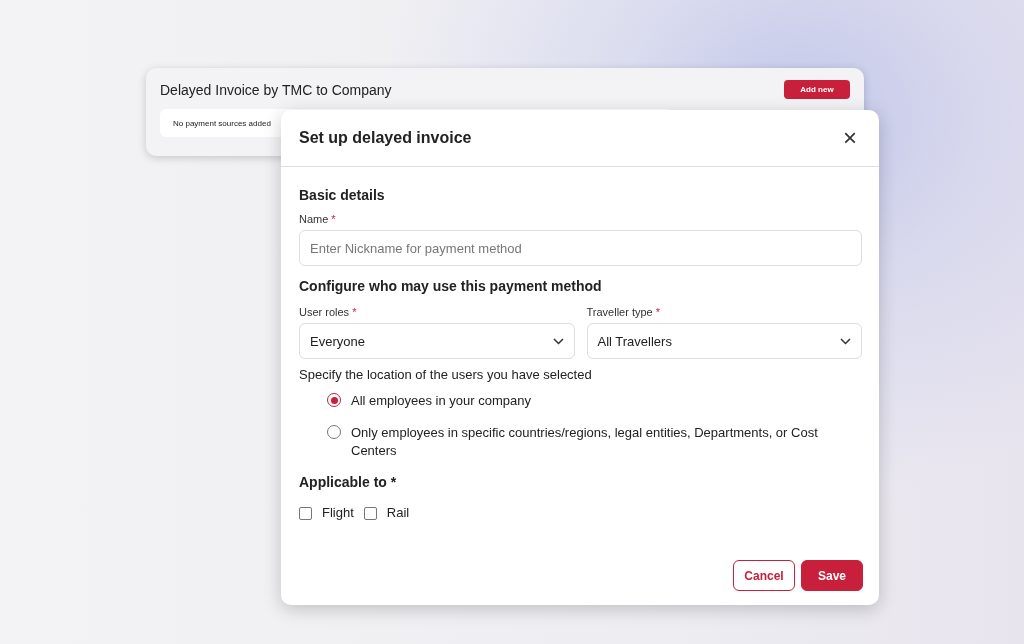 The height and width of the screenshot is (644, 1024). What do you see at coordinates (314, 219) in the screenshot?
I see `field-label: Name` at bounding box center [314, 219].